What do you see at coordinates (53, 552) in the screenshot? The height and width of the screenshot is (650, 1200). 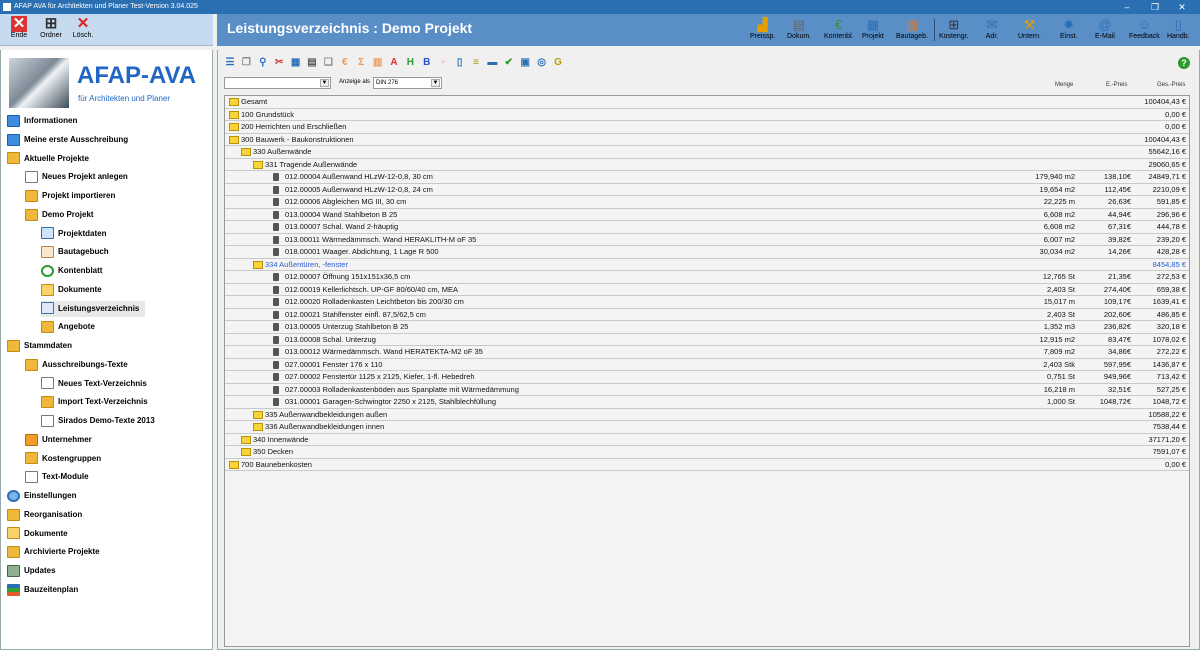 I see `sidebar-item-archivierte-projekte: Archivierte Projekte` at bounding box center [53, 552].